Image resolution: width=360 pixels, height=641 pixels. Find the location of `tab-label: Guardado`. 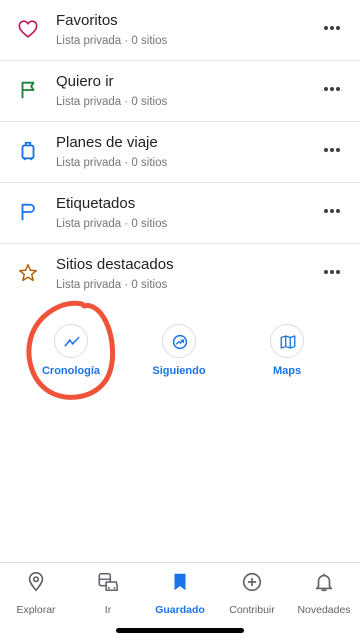

tab-label: Guardado is located at coordinates (180, 610).